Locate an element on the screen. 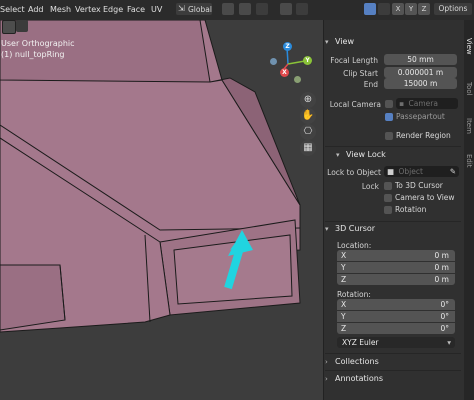 This screenshot has width=474, height=400. mirror-z-toggle: Z is located at coordinates (424, 9).